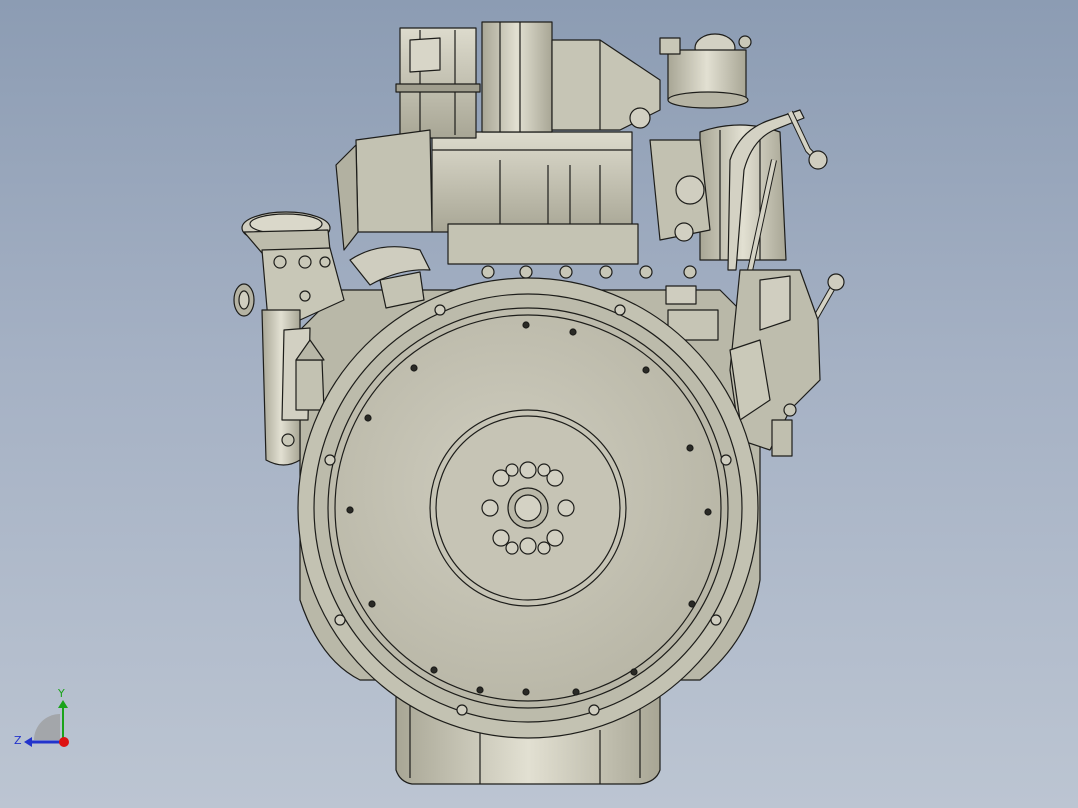 This screenshot has width=1078, height=808. I want to click on y-axis-arrow-icon, so click(63, 704).